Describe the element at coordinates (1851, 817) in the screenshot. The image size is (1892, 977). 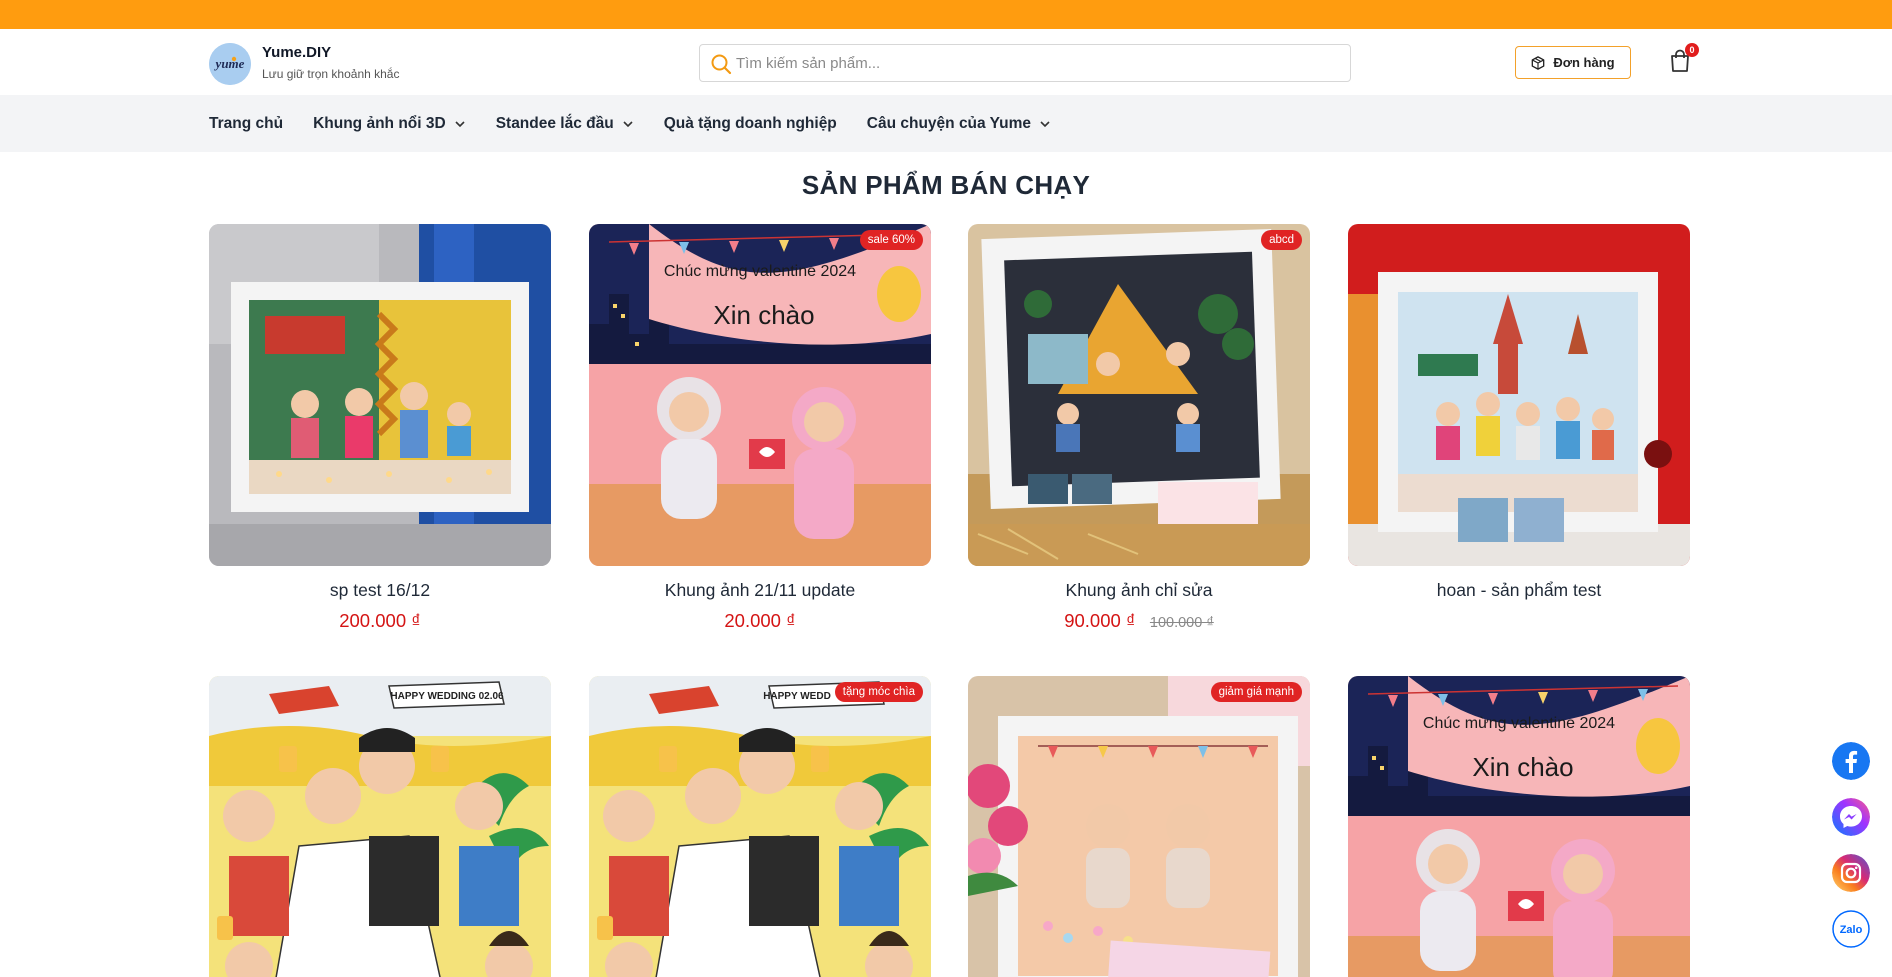
I see `messenger-icon` at that location.